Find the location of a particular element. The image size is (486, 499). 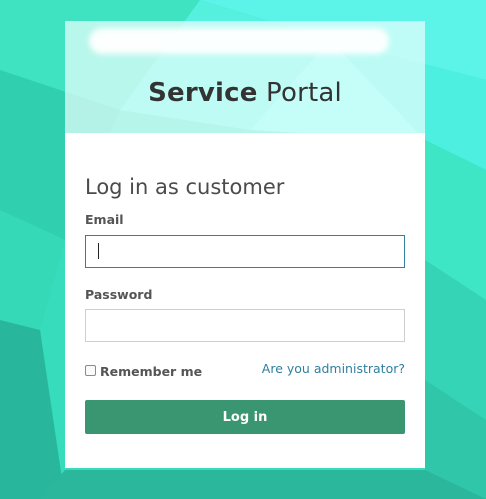

text-cursor is located at coordinates (98, 251).